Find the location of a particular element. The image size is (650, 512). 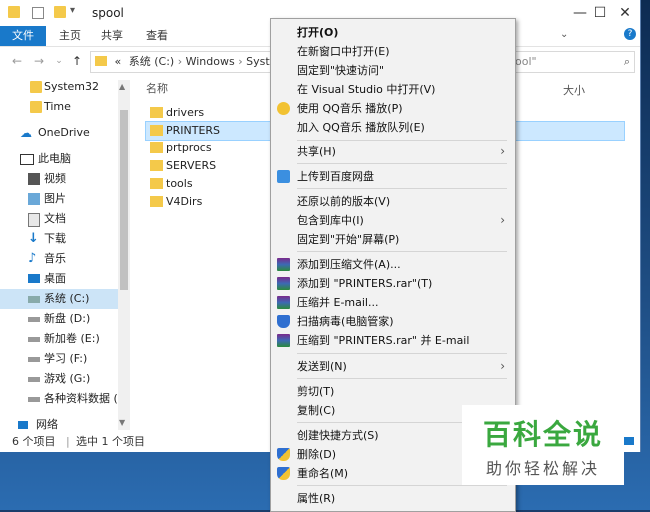

menu-item-compress-printers-email: 压缩到 "PRINTERS.rar" 并 E-mail is located at coordinates (393, 340).